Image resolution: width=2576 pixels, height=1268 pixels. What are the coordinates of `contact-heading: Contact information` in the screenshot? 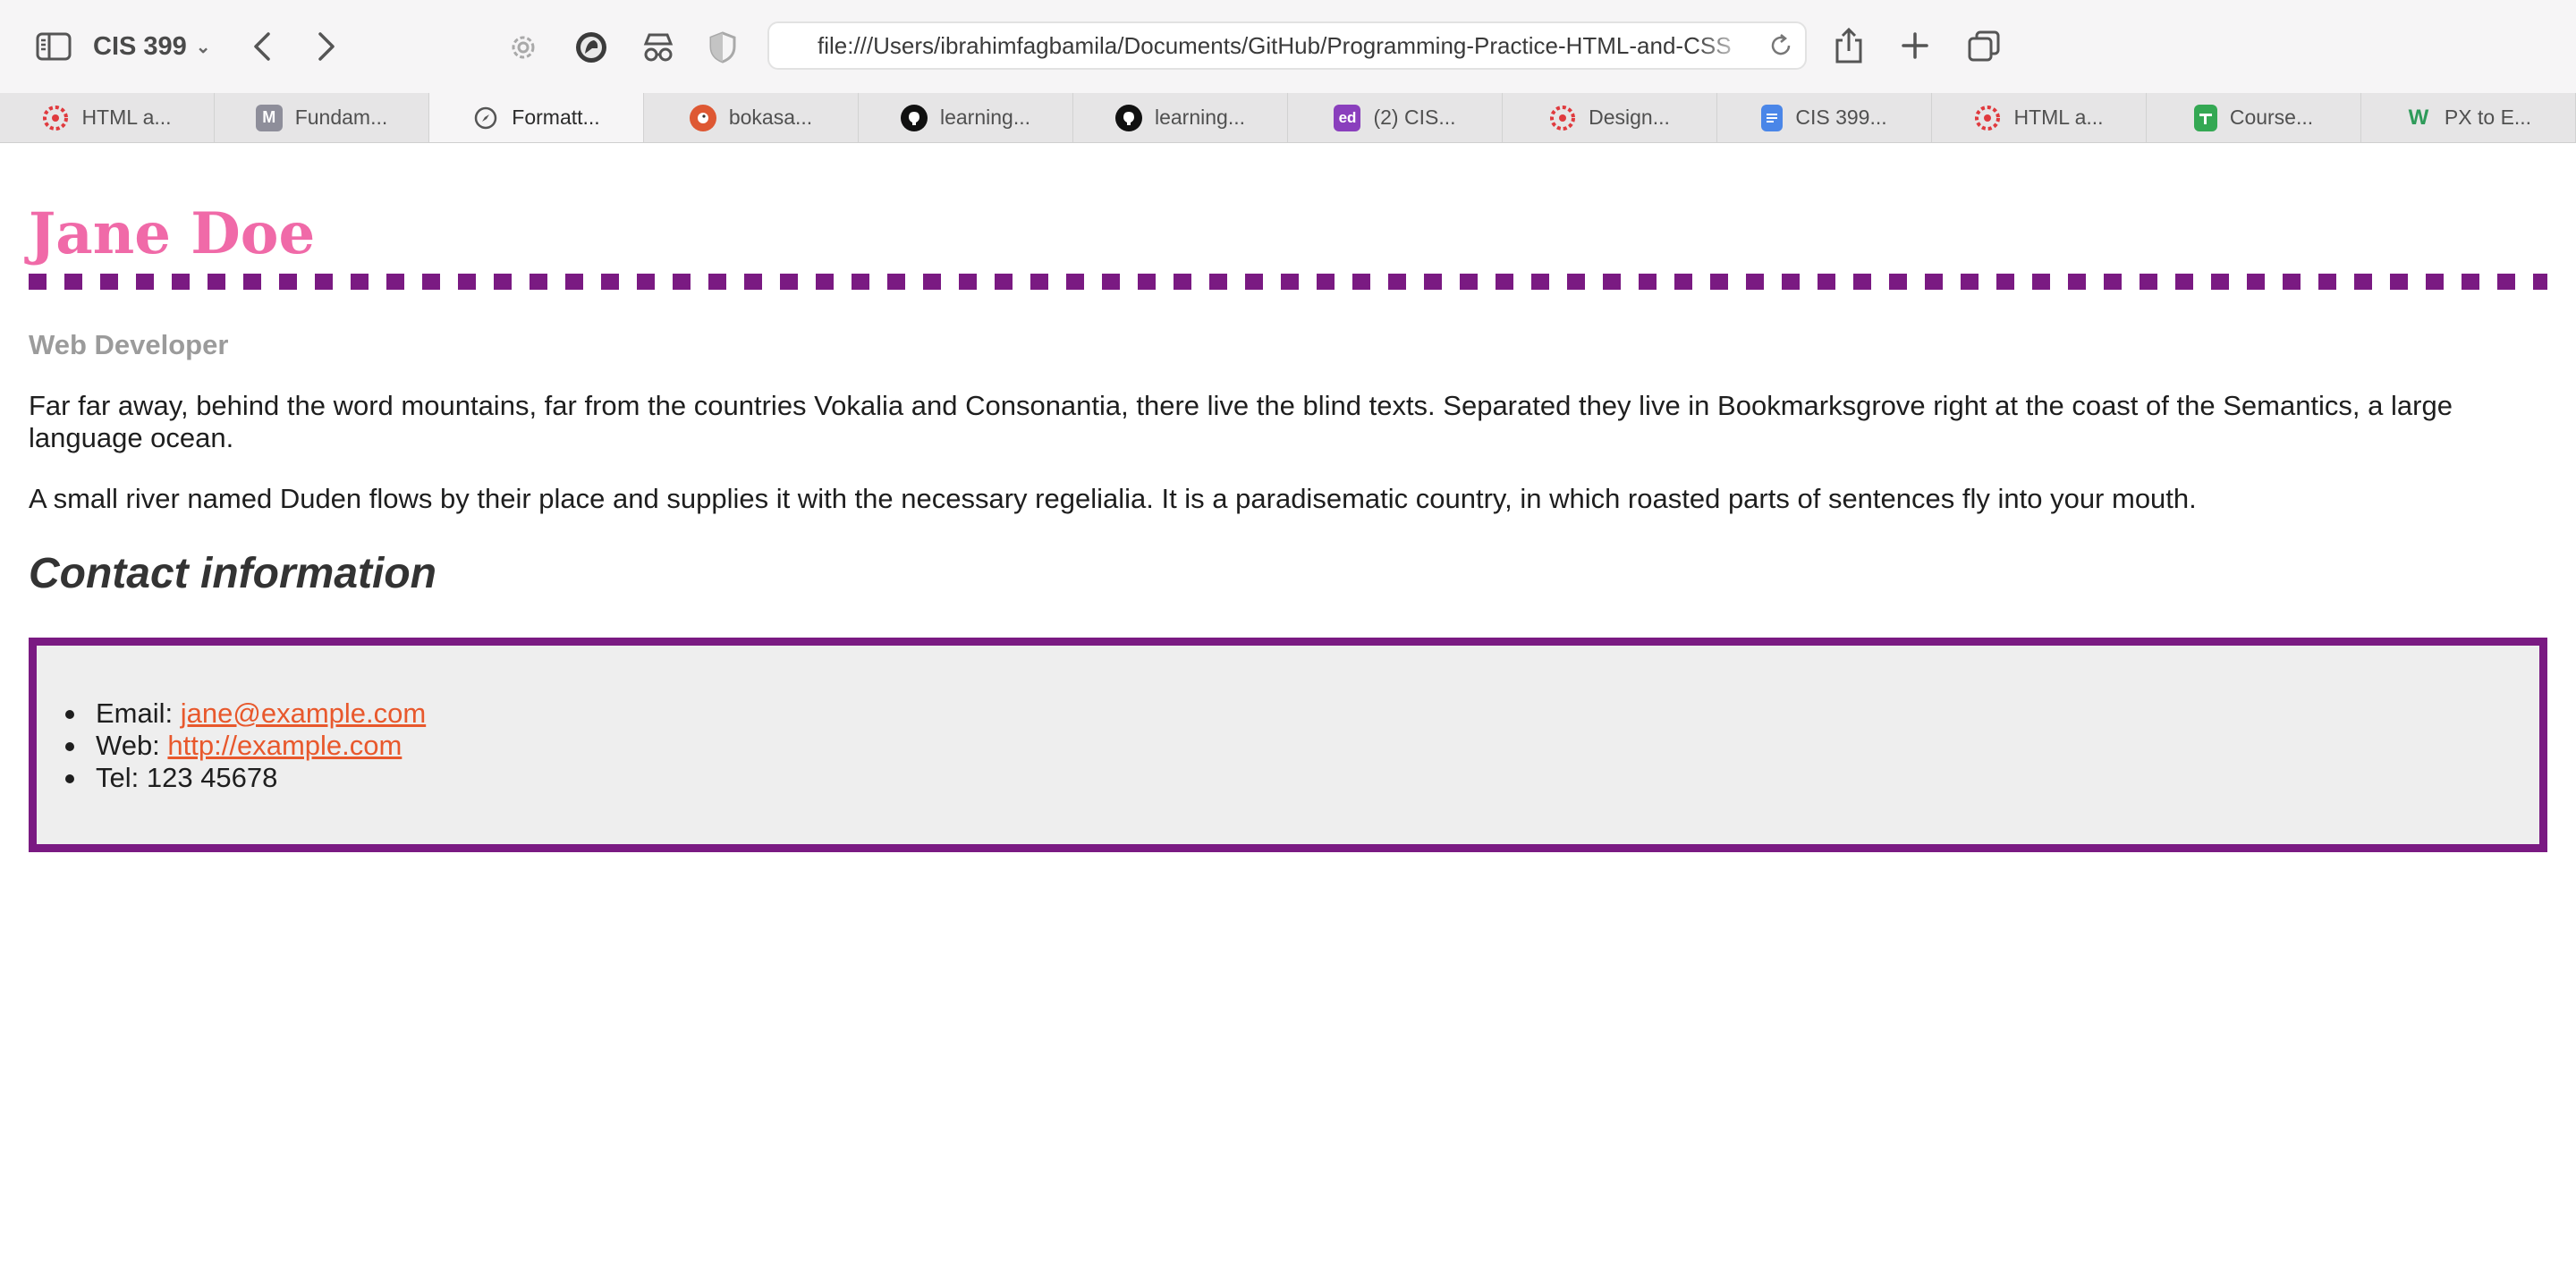 It's located at (232, 573).